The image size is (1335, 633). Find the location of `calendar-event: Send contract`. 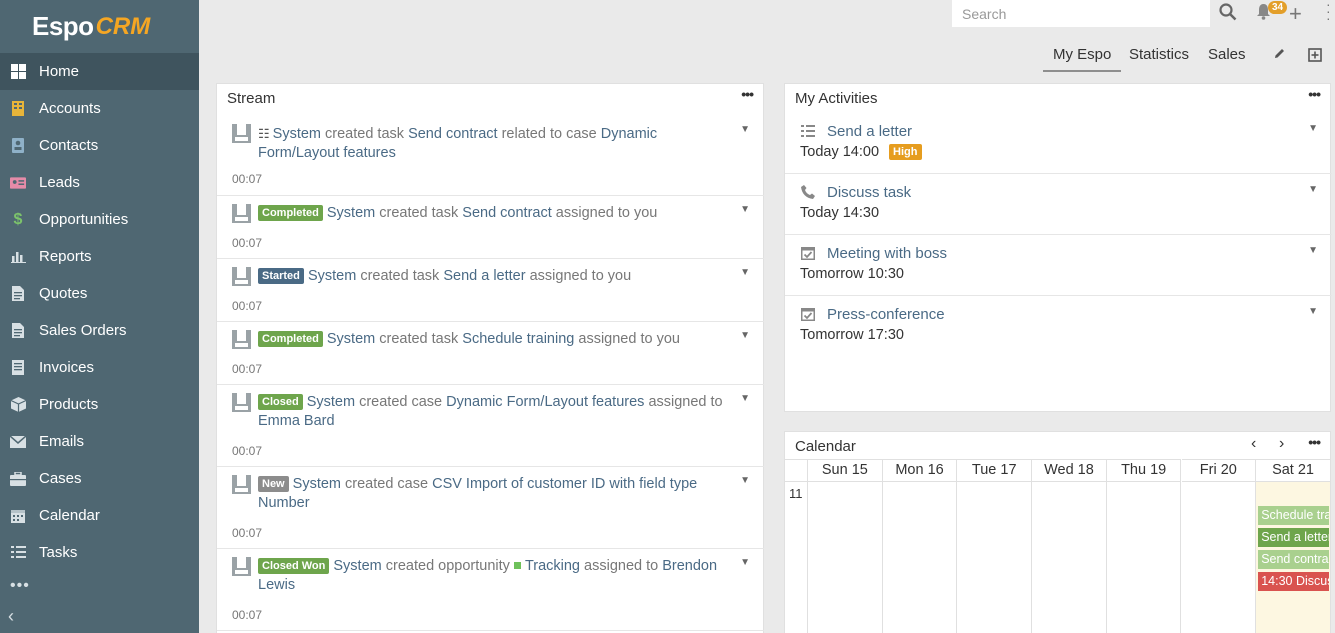

calendar-event: Send contract is located at coordinates (1293, 559).